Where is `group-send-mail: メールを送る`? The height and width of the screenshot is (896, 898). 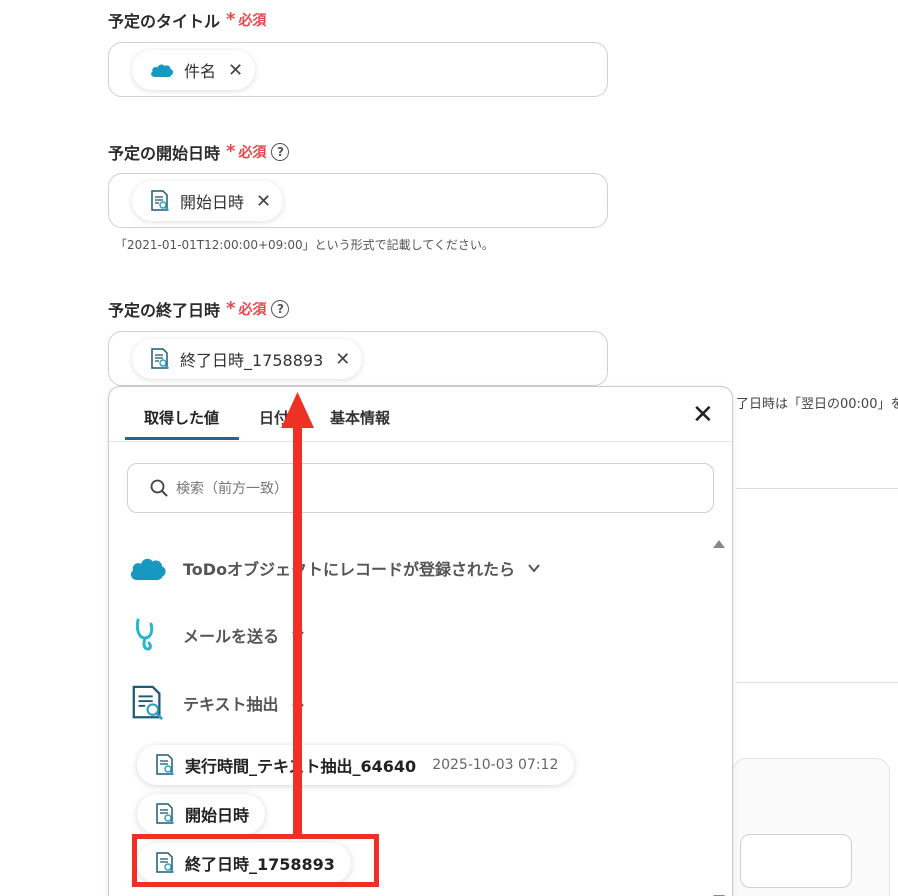
group-send-mail: メールを送る is located at coordinates (217, 635).